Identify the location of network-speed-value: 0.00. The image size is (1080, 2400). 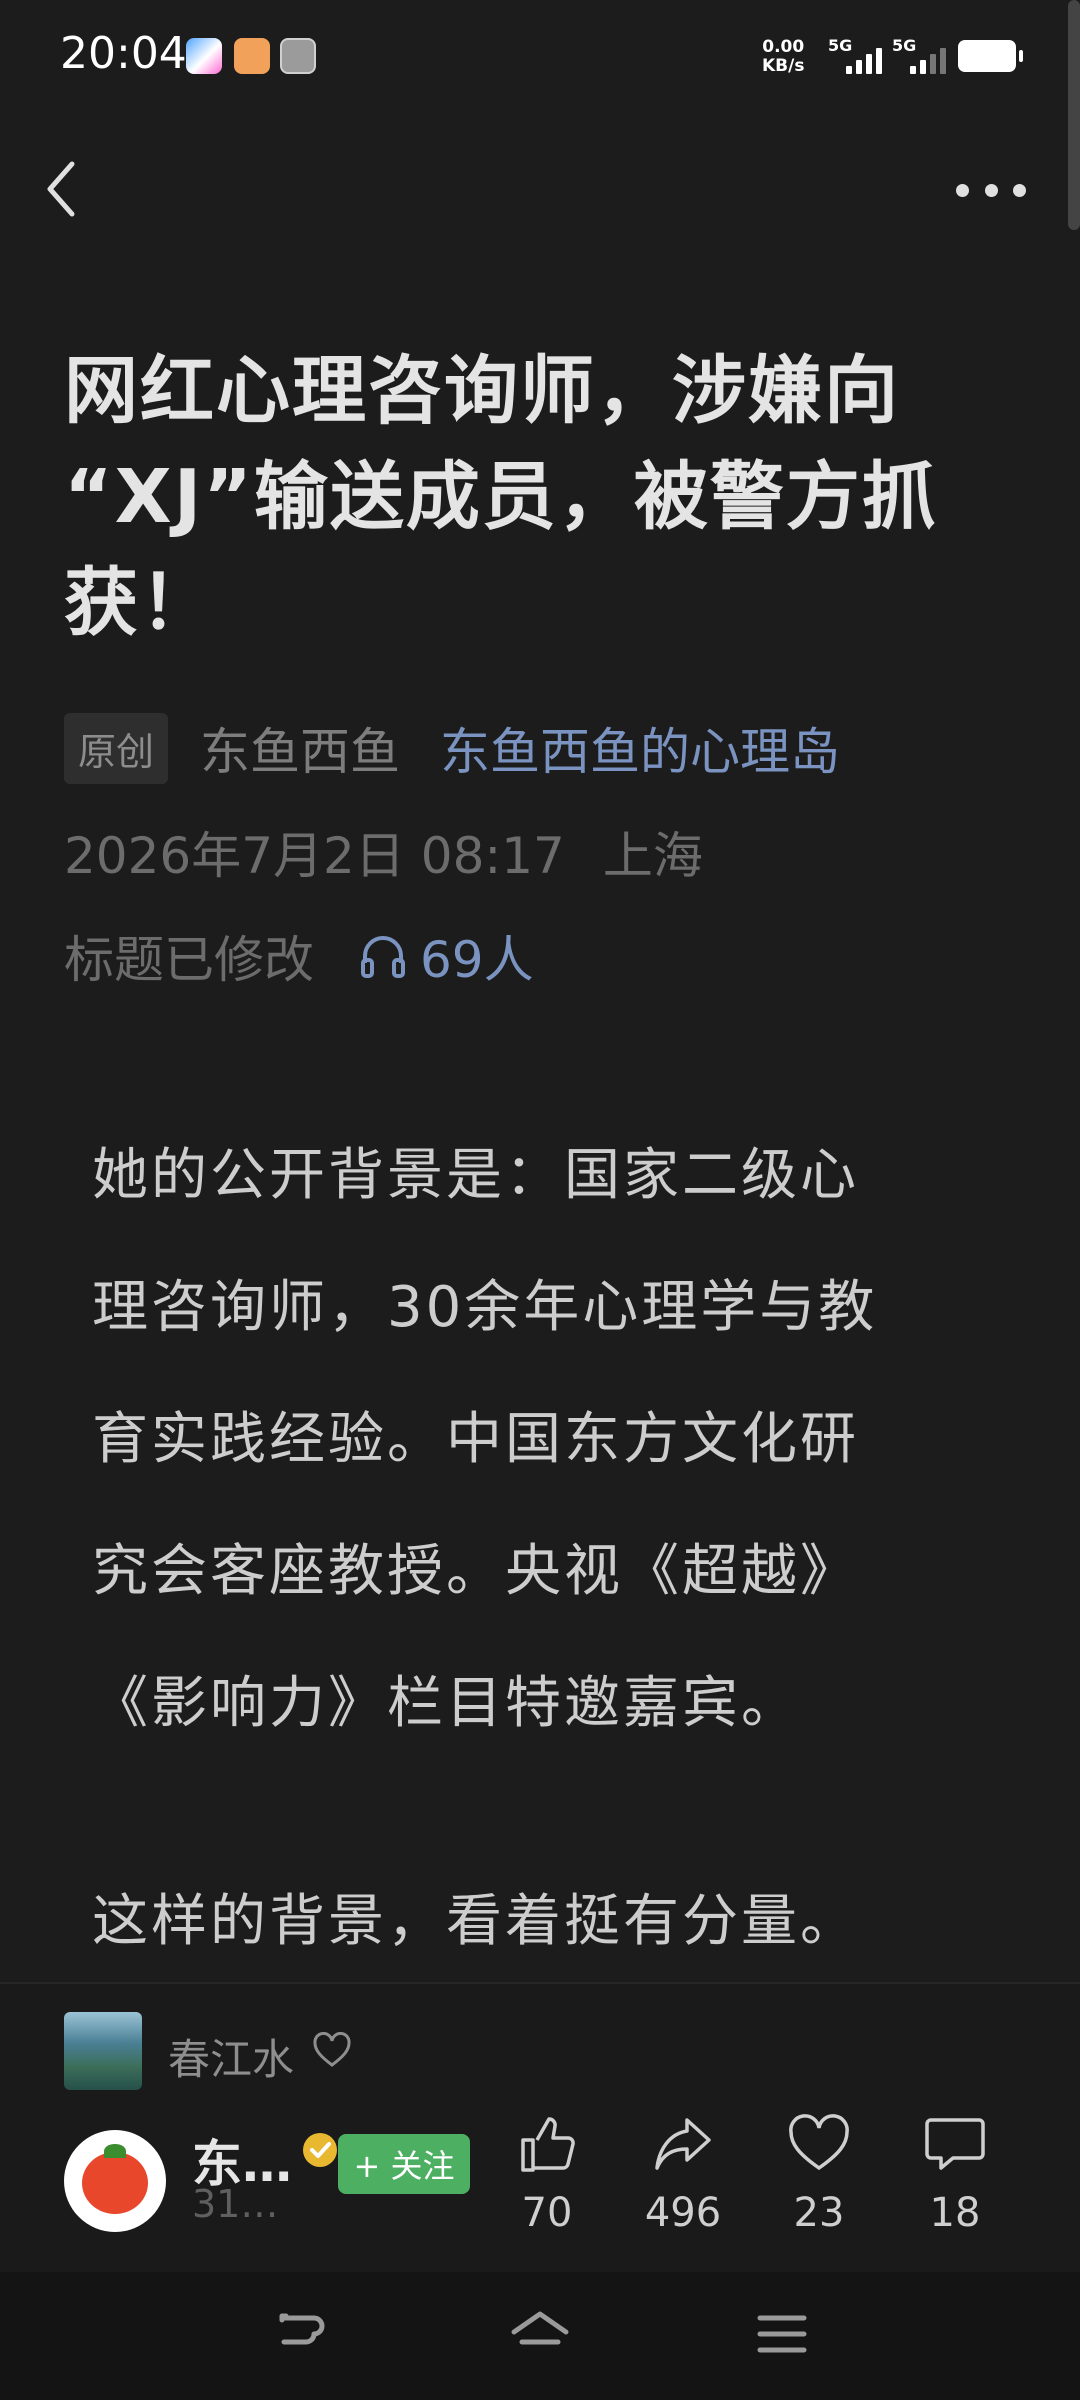
(783, 47).